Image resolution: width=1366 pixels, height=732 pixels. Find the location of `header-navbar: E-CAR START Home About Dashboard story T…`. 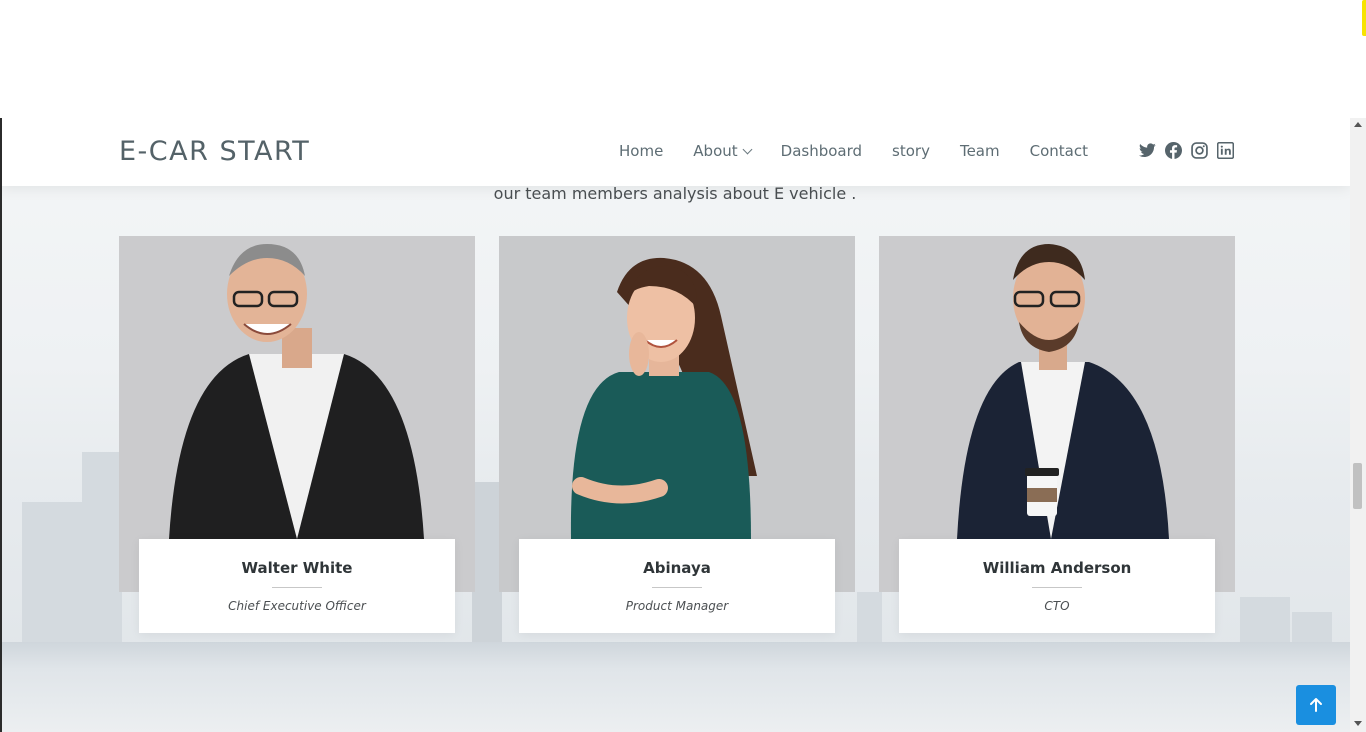

header-navbar: E-CAR START Home About Dashboard story T… is located at coordinates (675, 152).